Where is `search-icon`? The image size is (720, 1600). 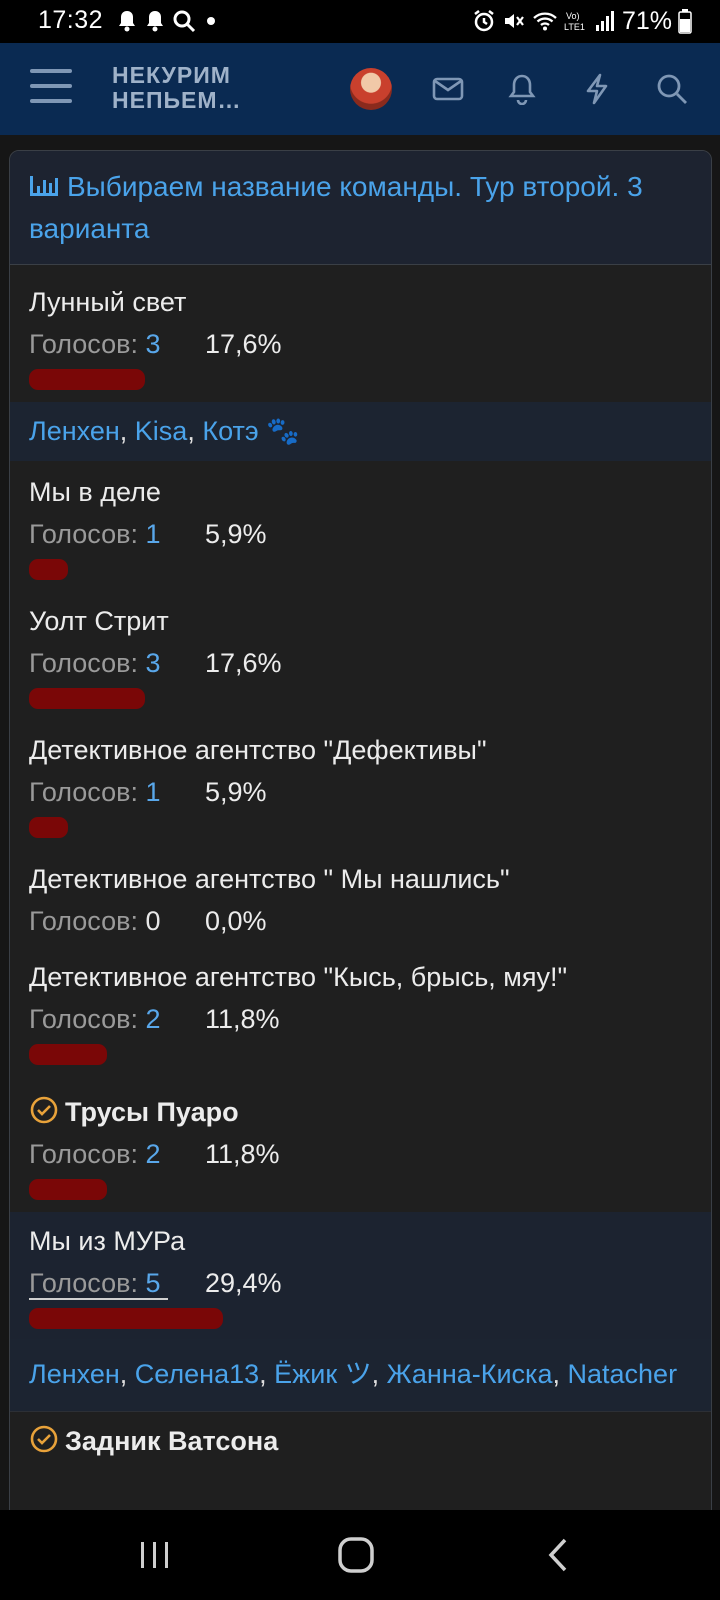 search-icon is located at coordinates (672, 89).